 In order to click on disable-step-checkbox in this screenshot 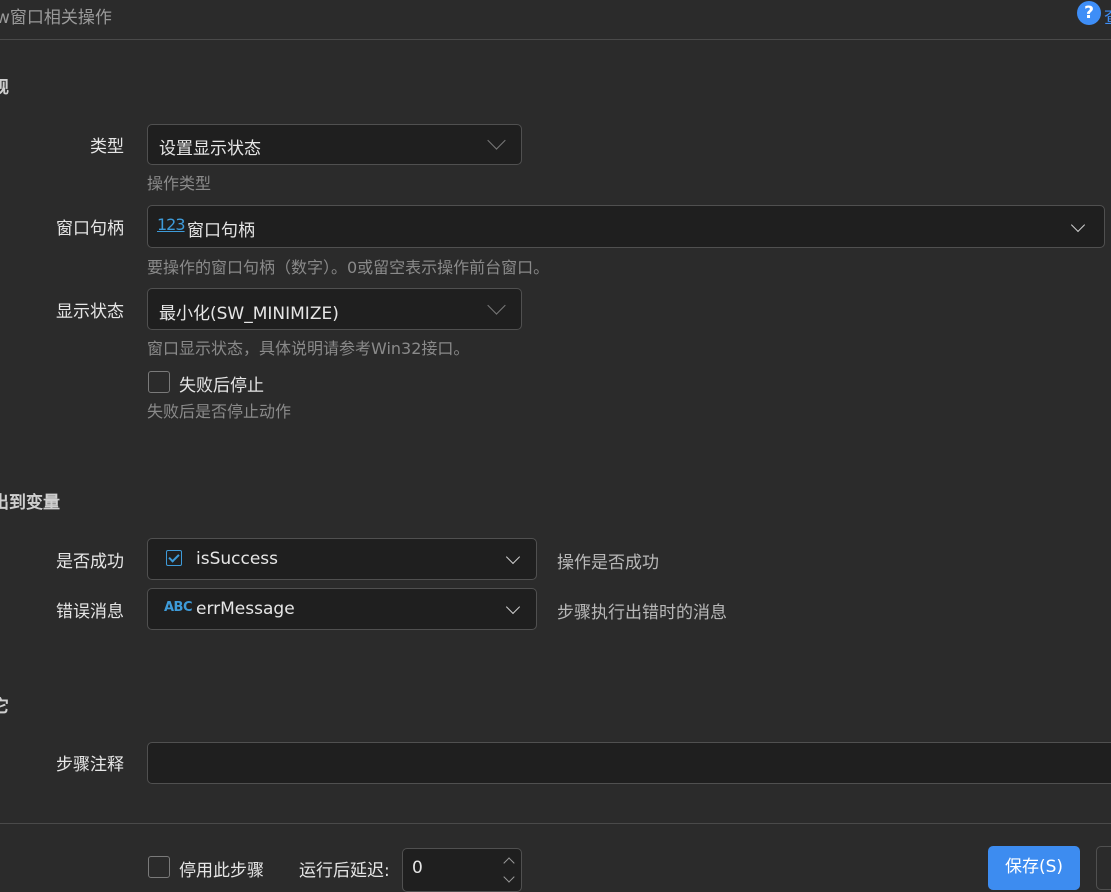, I will do `click(159, 867)`.